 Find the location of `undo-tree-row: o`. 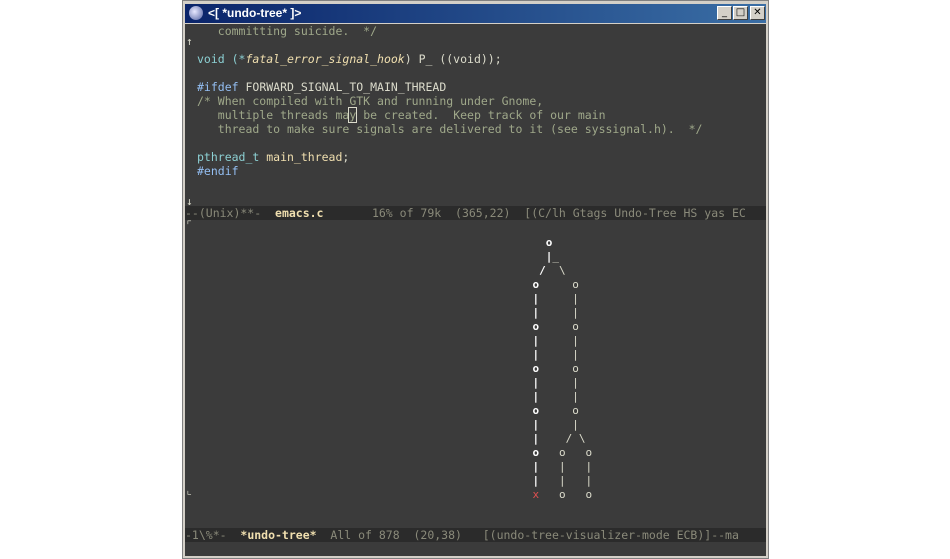

undo-tree-row: o is located at coordinates (522, 243).